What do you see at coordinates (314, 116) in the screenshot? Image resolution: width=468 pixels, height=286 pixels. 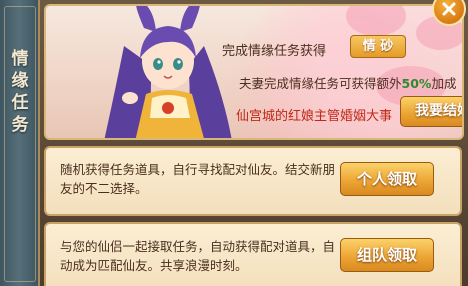 I see `matchmaker-hint: 仙宫城的红娘主管婚姻大事` at bounding box center [314, 116].